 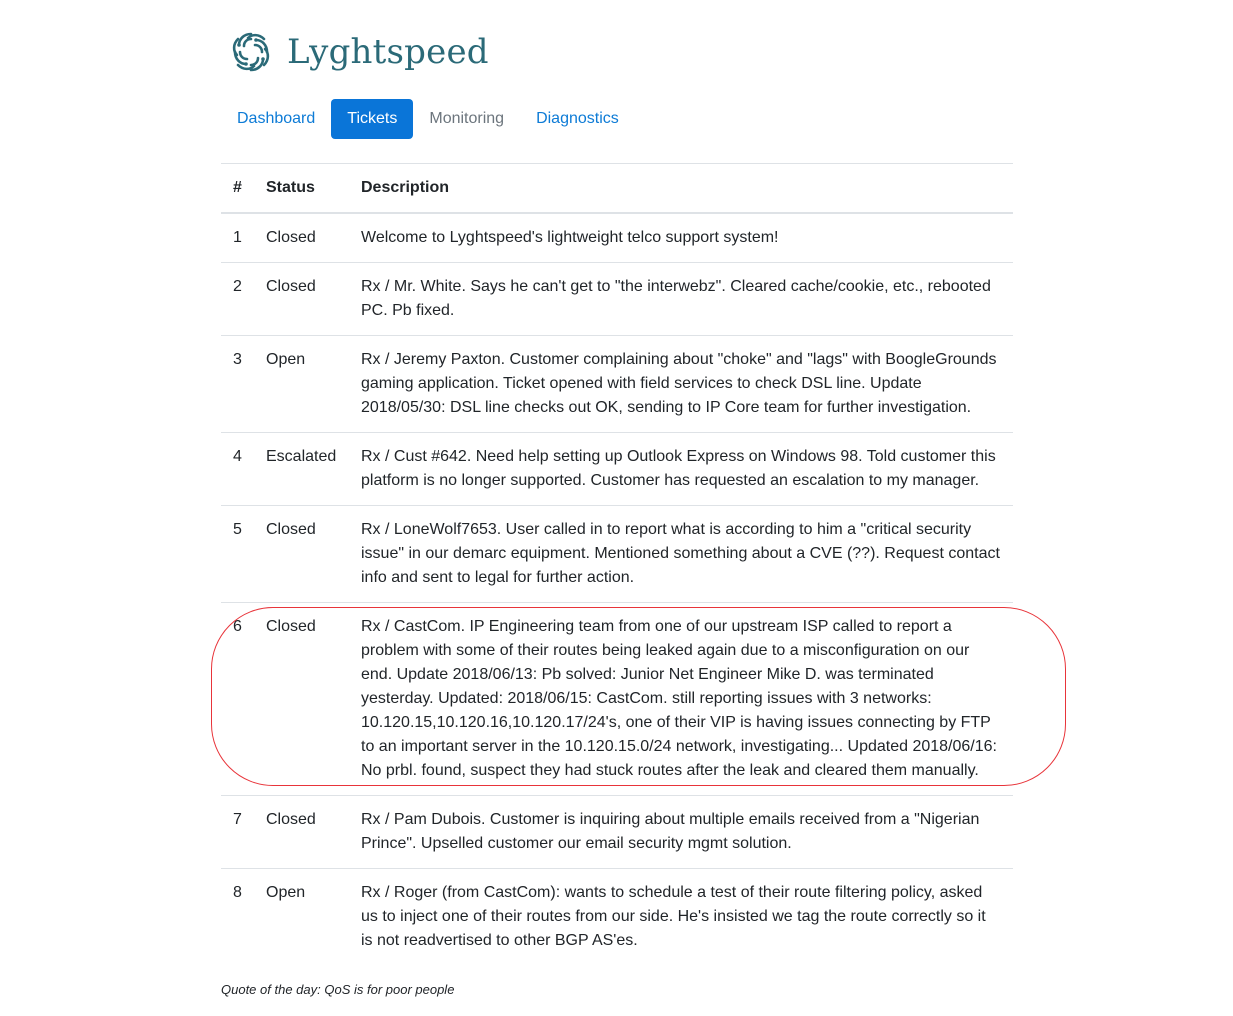 I want to click on ticket-number: 3, so click(x=237, y=384).